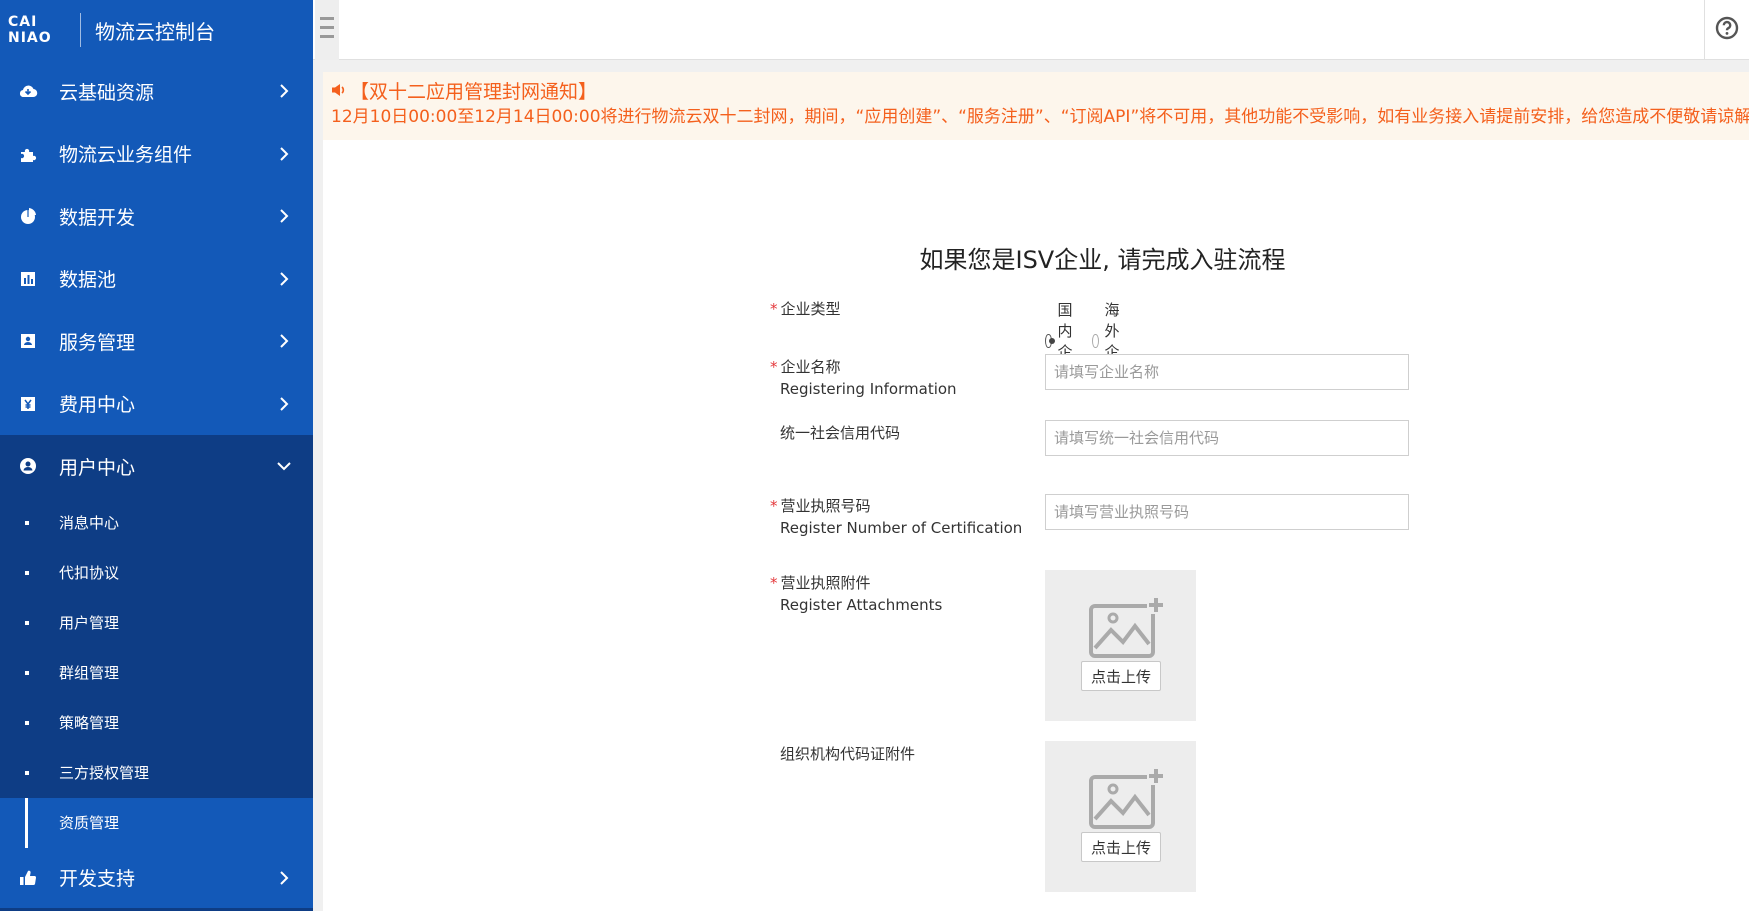 This screenshot has height=911, width=1749. I want to click on org-code-attachment-label: 组织机构代码证附件, so click(898, 754).